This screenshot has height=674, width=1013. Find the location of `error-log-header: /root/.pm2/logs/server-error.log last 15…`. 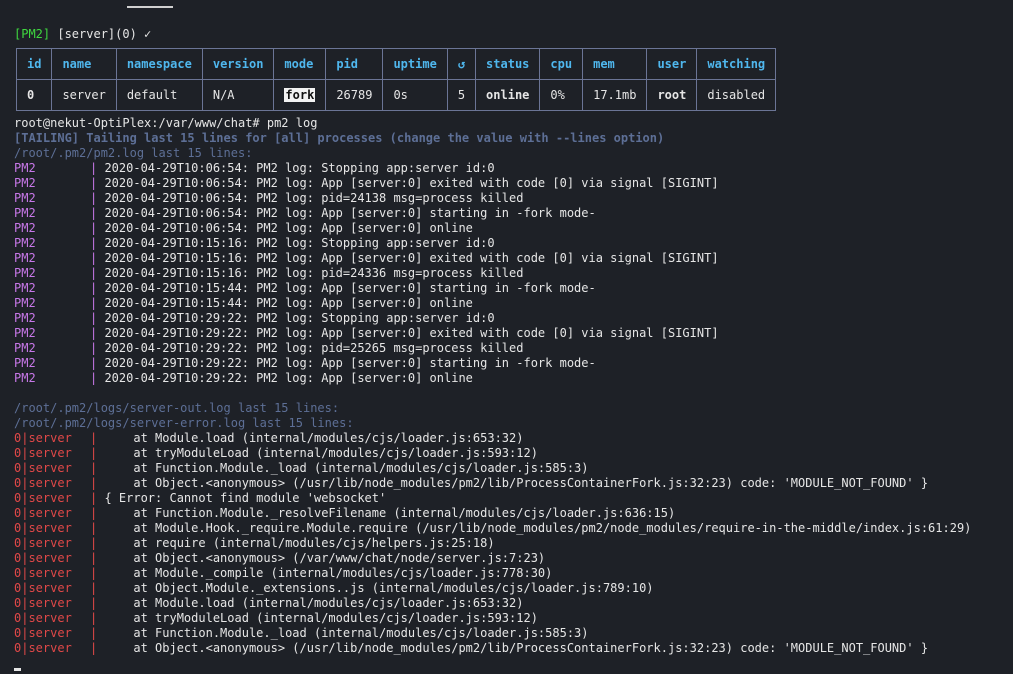

error-log-header: /root/.pm2/logs/server-error.log last 15… is located at coordinates (184, 423).